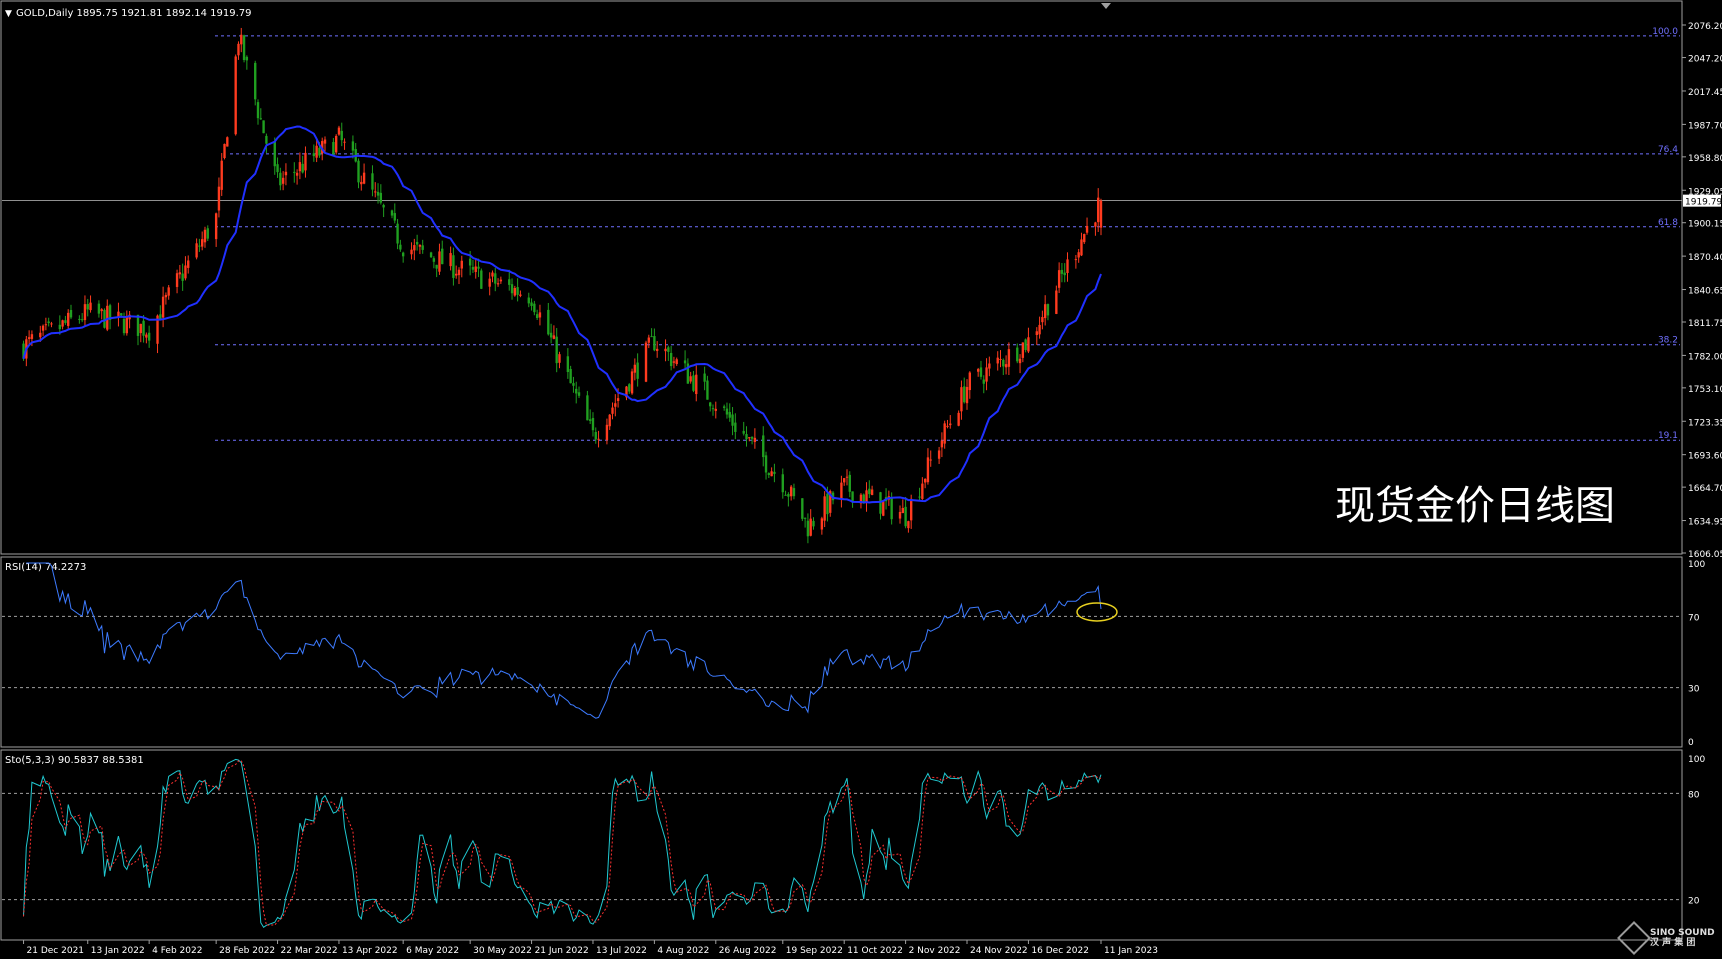 The width and height of the screenshot is (1722, 959). What do you see at coordinates (1673, 943) in the screenshot?
I see `logo-text-cn: 汉 声 集 团` at bounding box center [1673, 943].